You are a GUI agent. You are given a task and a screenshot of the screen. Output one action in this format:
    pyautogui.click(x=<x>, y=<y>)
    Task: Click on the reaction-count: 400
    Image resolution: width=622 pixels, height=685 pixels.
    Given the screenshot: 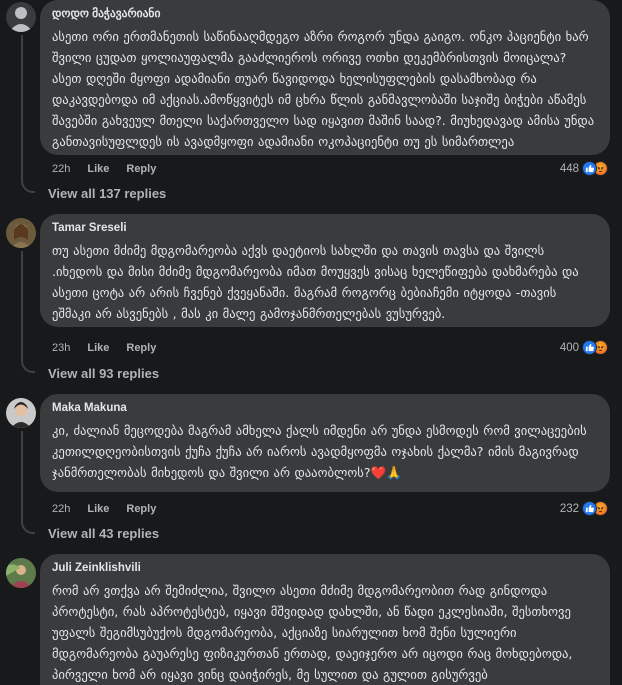 What is the action you would take?
    pyautogui.click(x=569, y=347)
    